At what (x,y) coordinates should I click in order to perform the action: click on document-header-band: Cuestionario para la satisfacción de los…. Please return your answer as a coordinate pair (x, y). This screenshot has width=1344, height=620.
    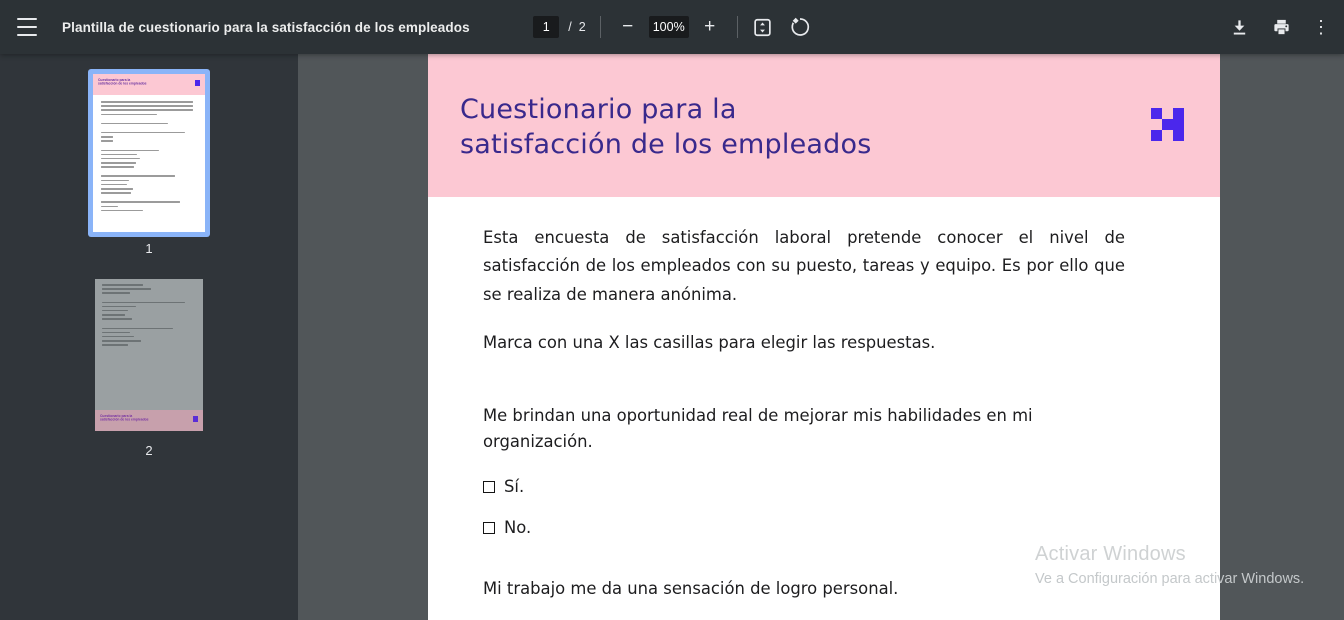
    Looking at the image, I should click on (824, 125).